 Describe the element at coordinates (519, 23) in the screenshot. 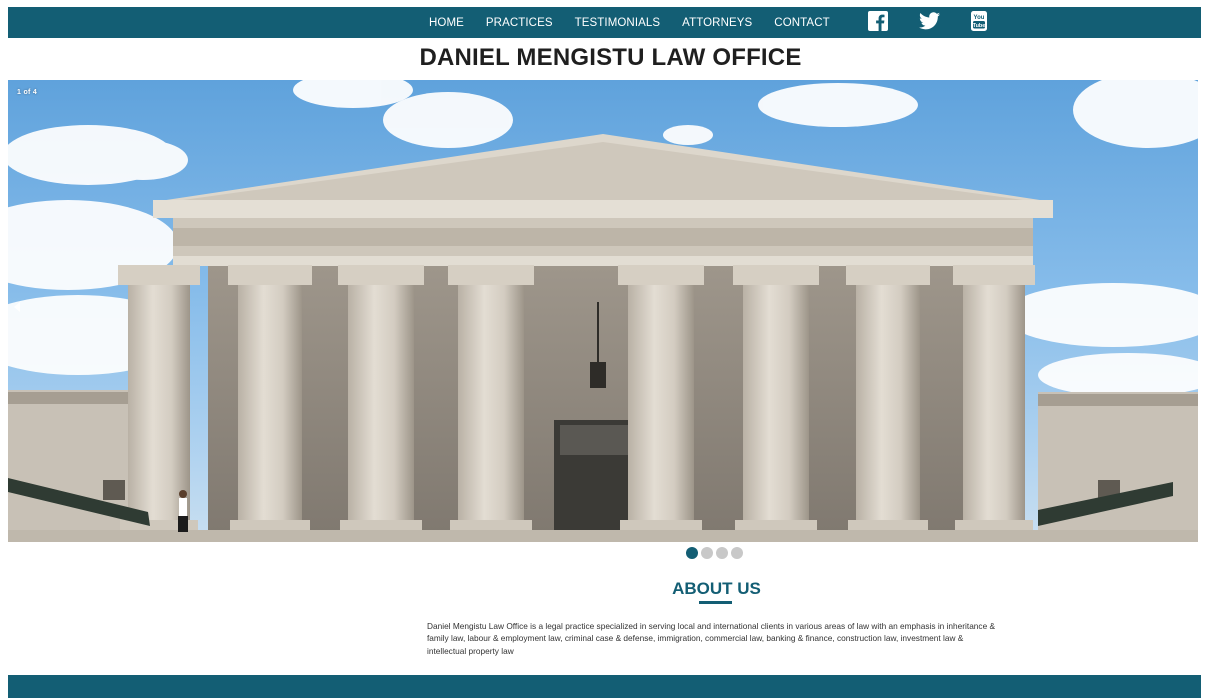

I see `nav-practices-link: PRACTICES` at that location.